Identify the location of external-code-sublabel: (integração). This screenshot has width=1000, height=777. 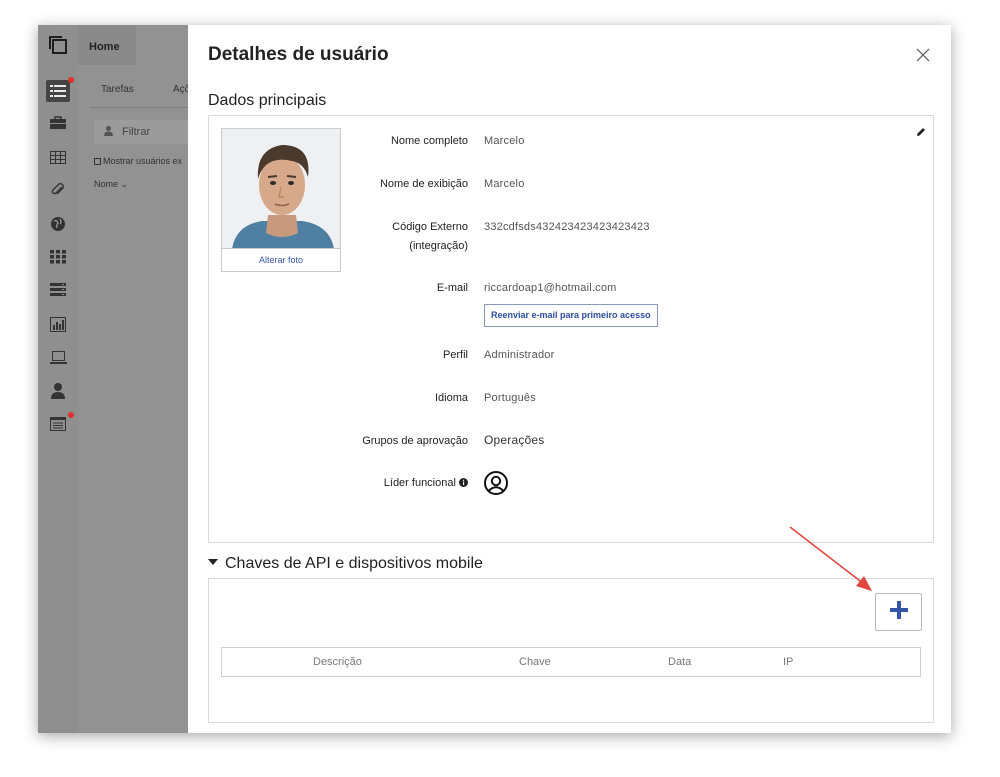
(438, 246).